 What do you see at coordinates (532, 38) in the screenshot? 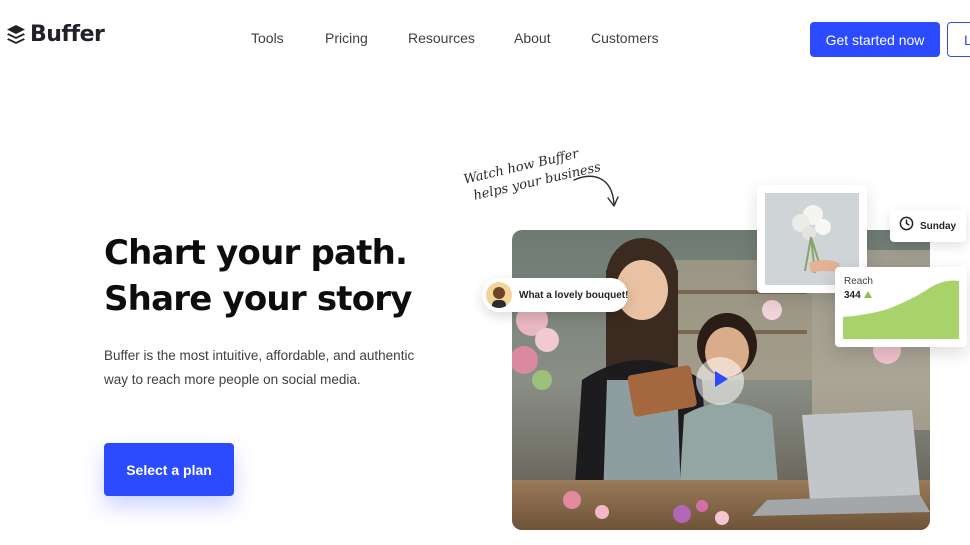
I see `nav-about: About` at bounding box center [532, 38].